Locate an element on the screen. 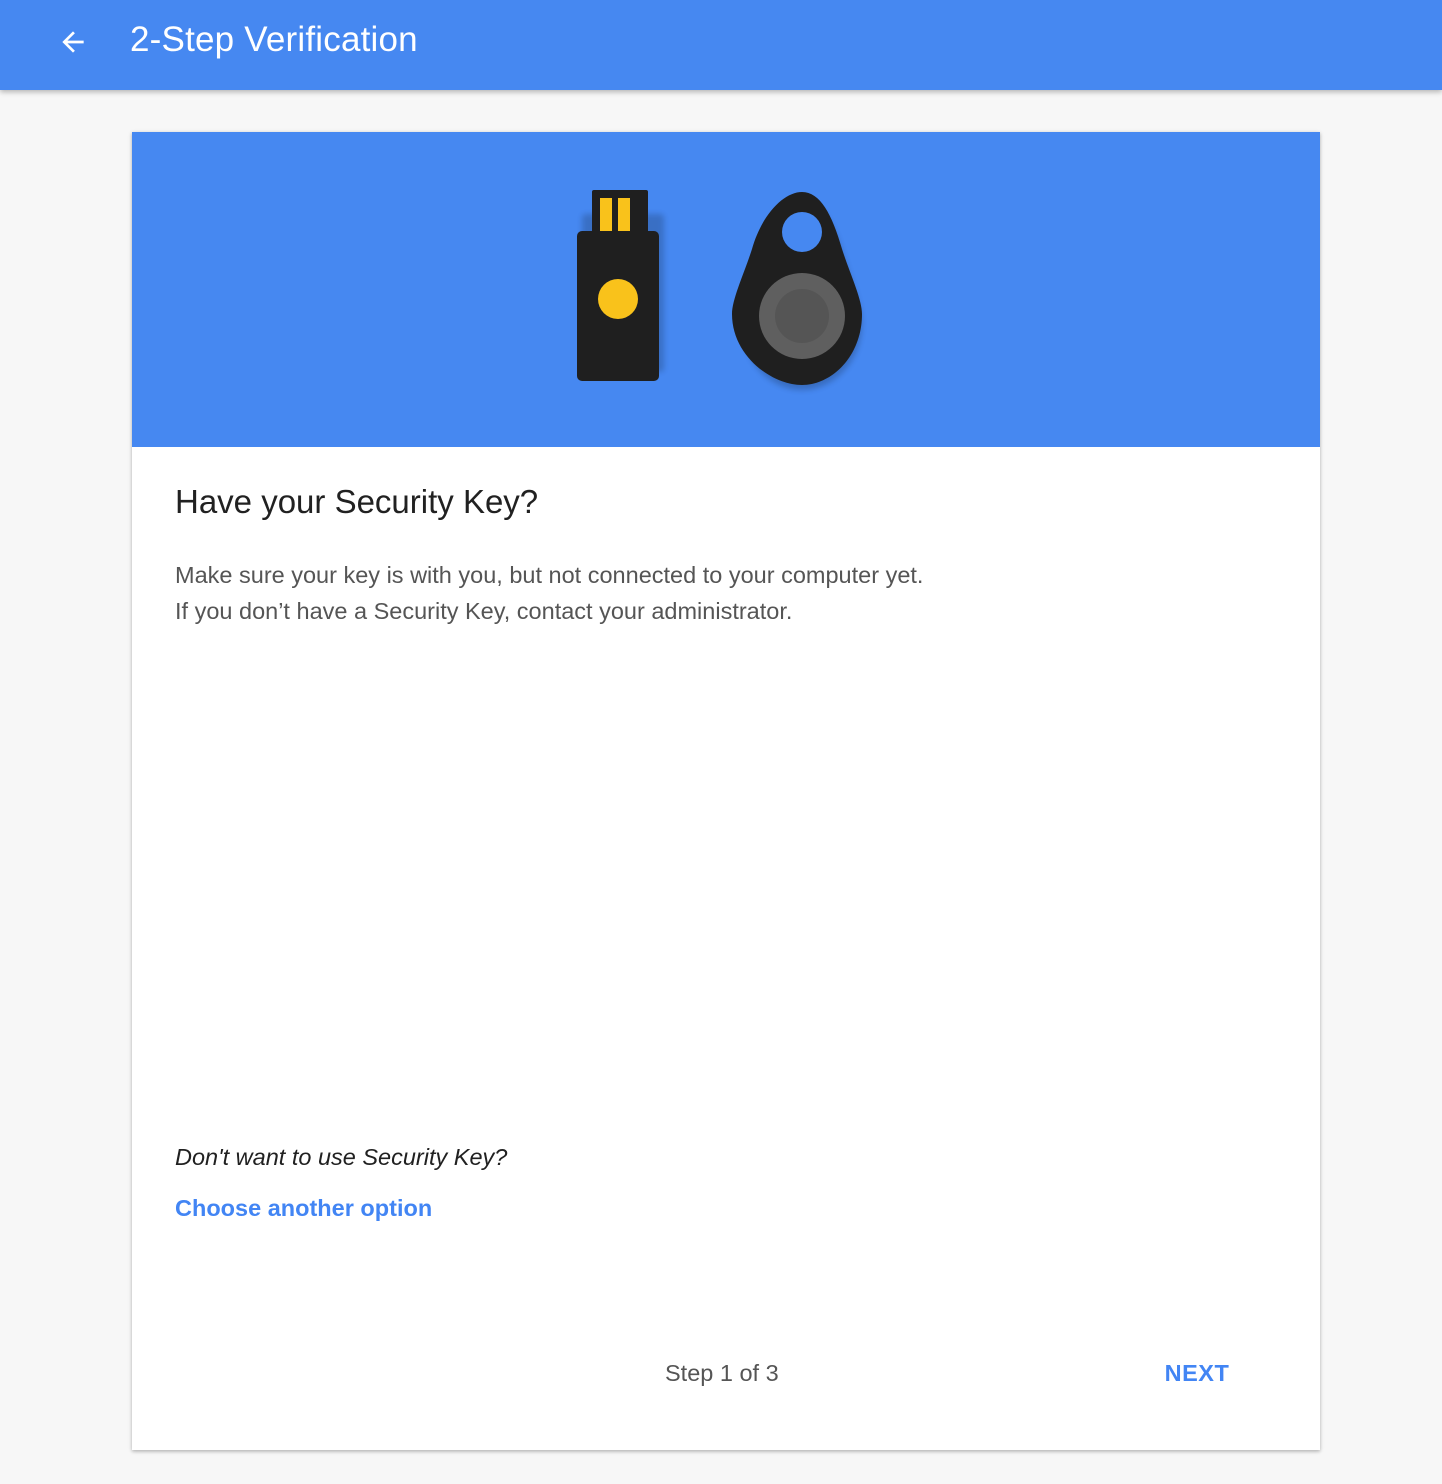  next-button: NEXT is located at coordinates (1197, 1373).